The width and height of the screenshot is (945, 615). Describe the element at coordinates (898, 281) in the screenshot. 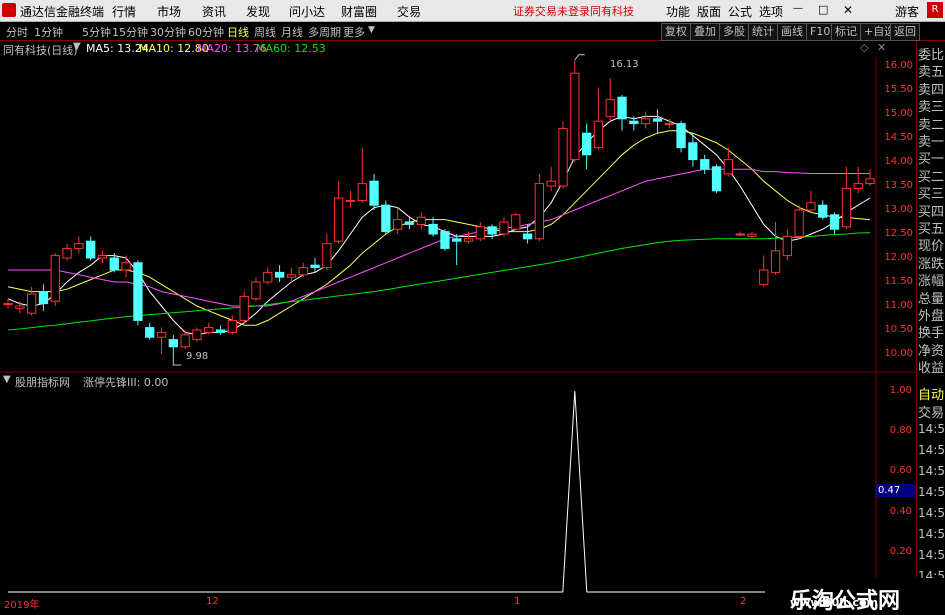

I see `price-tick-label: 11.50` at that location.